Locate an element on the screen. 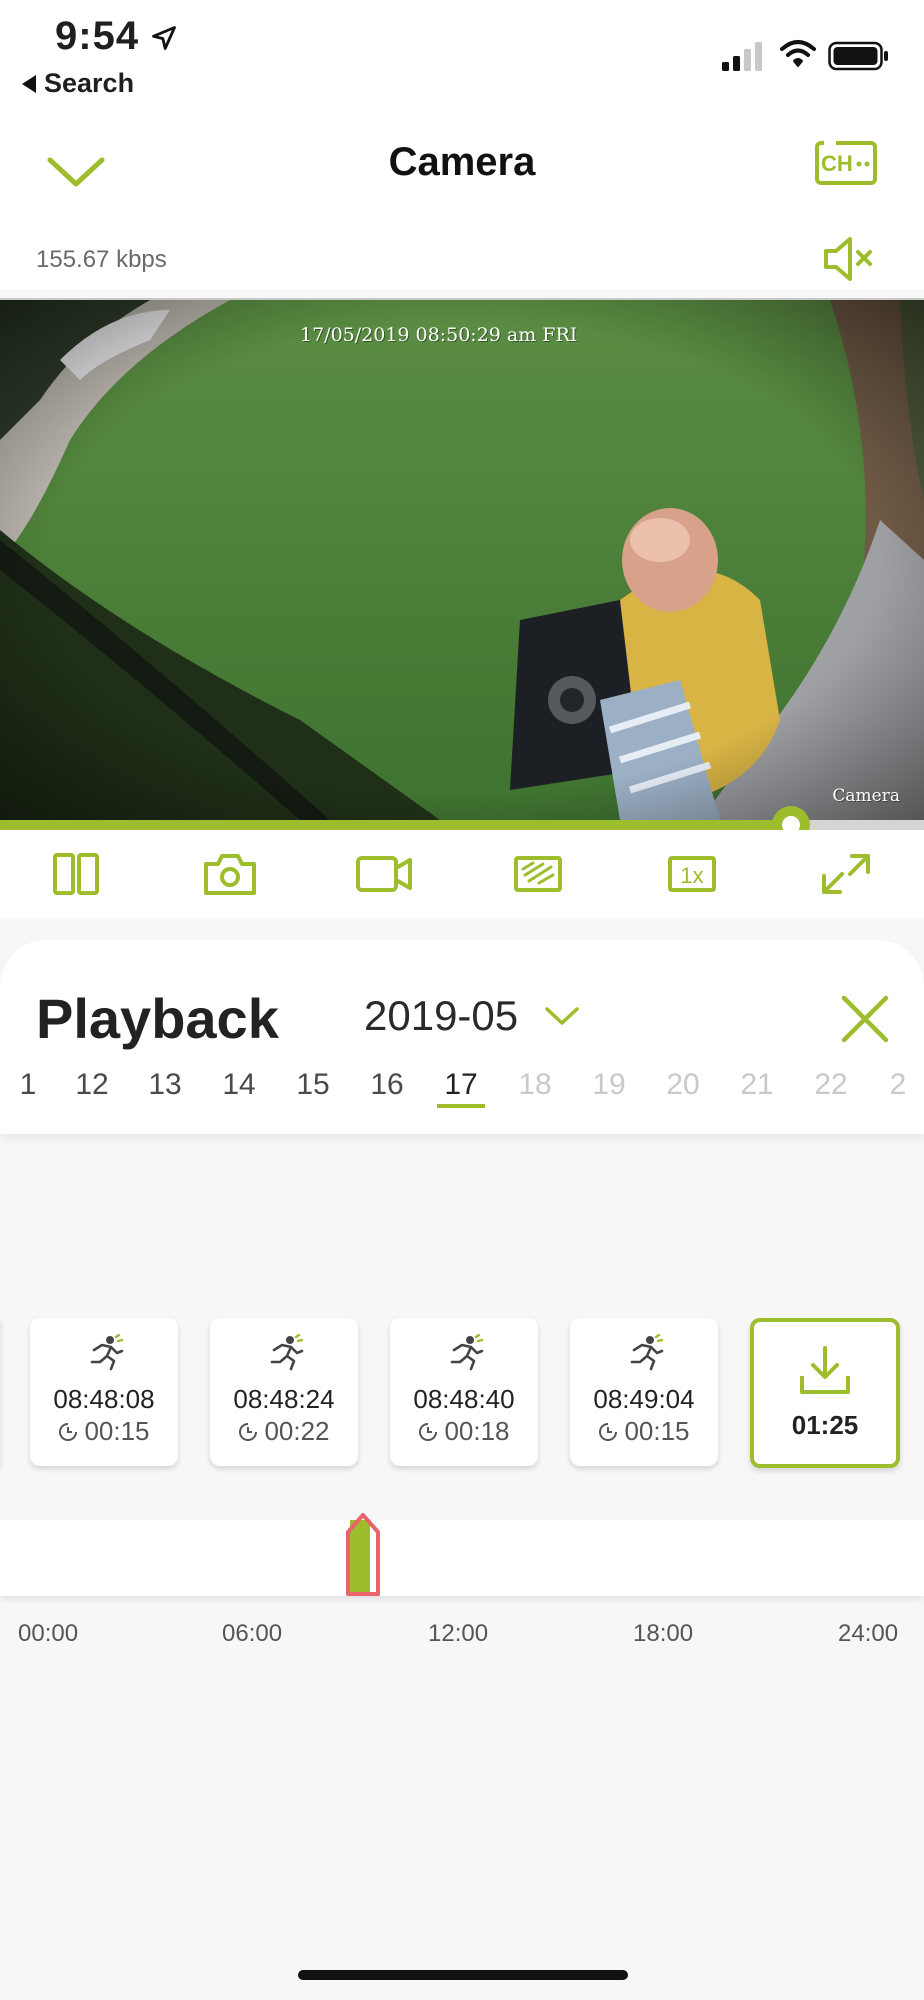 The image size is (924, 2000). event-time: 08:48:08 is located at coordinates (104, 1399).